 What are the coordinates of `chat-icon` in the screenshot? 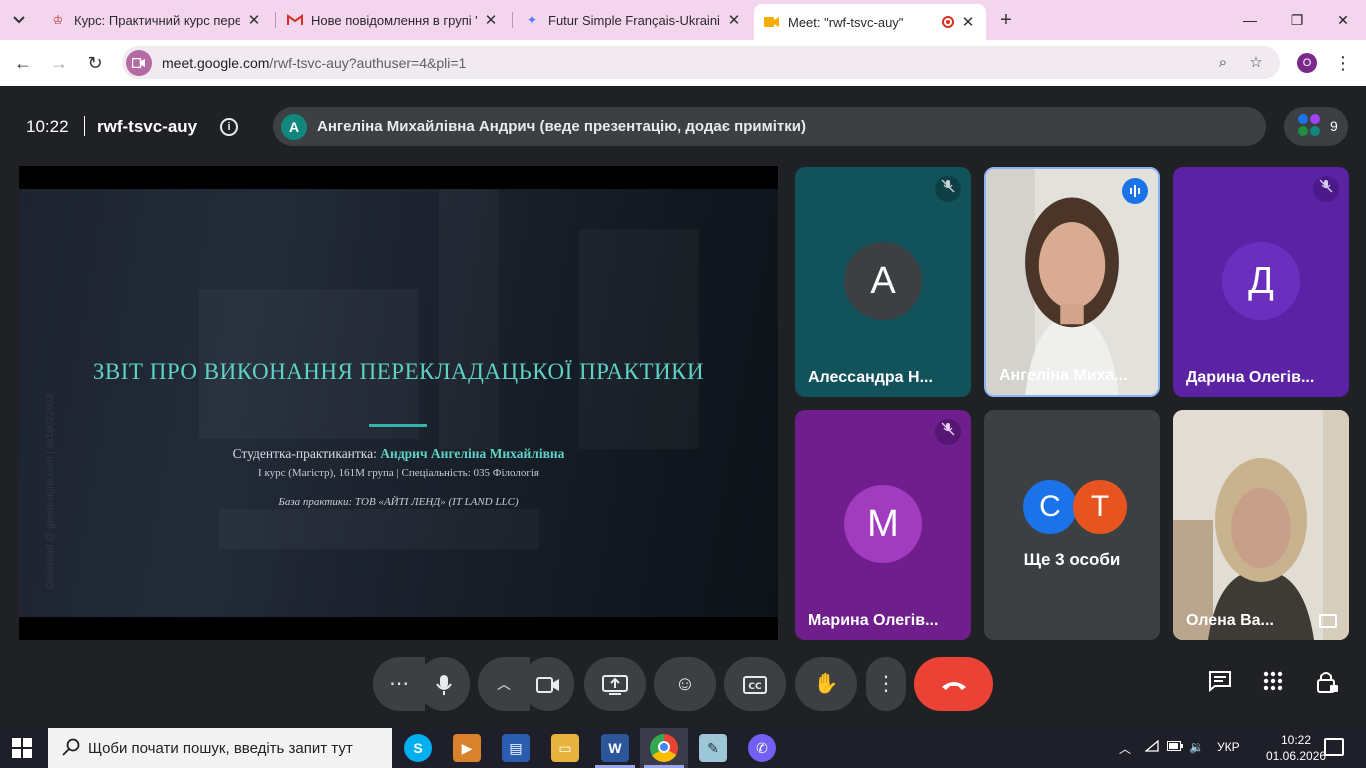 It's located at (1220, 684).